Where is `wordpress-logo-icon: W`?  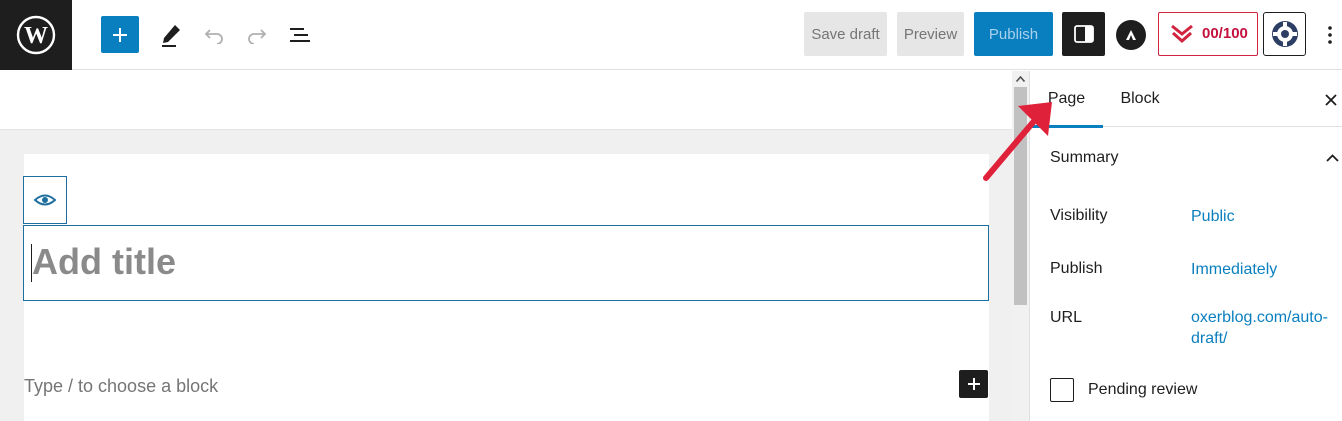 wordpress-logo-icon: W is located at coordinates (36, 35).